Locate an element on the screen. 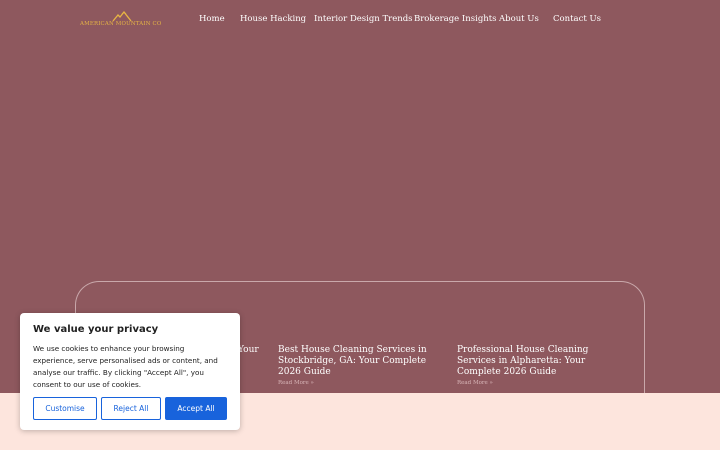 The width and height of the screenshot is (720, 450). nav-contact-us: Contact Us is located at coordinates (577, 19).